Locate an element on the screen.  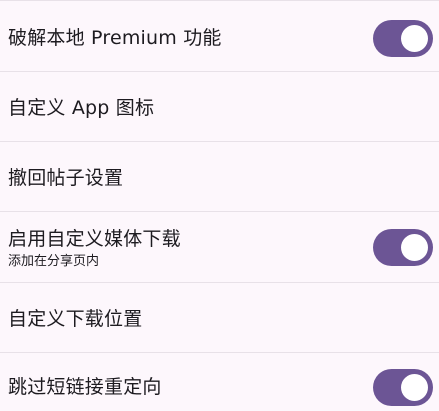
setting-row-skip-short-link-redirect: 跳过短链接重定向 is located at coordinates (219, 382).